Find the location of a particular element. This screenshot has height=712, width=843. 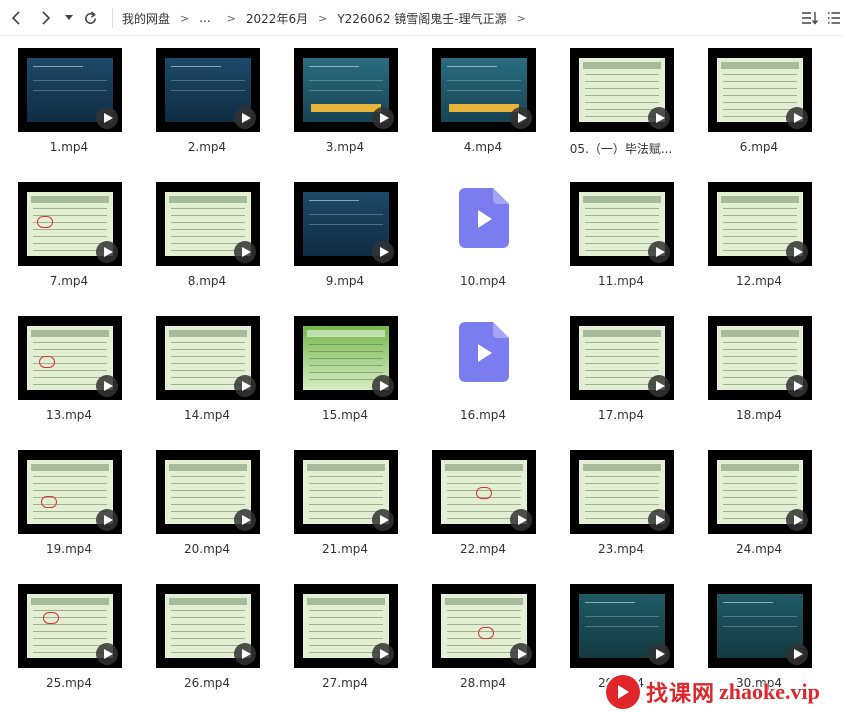

file-item: 10.mp4 is located at coordinates (483, 230).